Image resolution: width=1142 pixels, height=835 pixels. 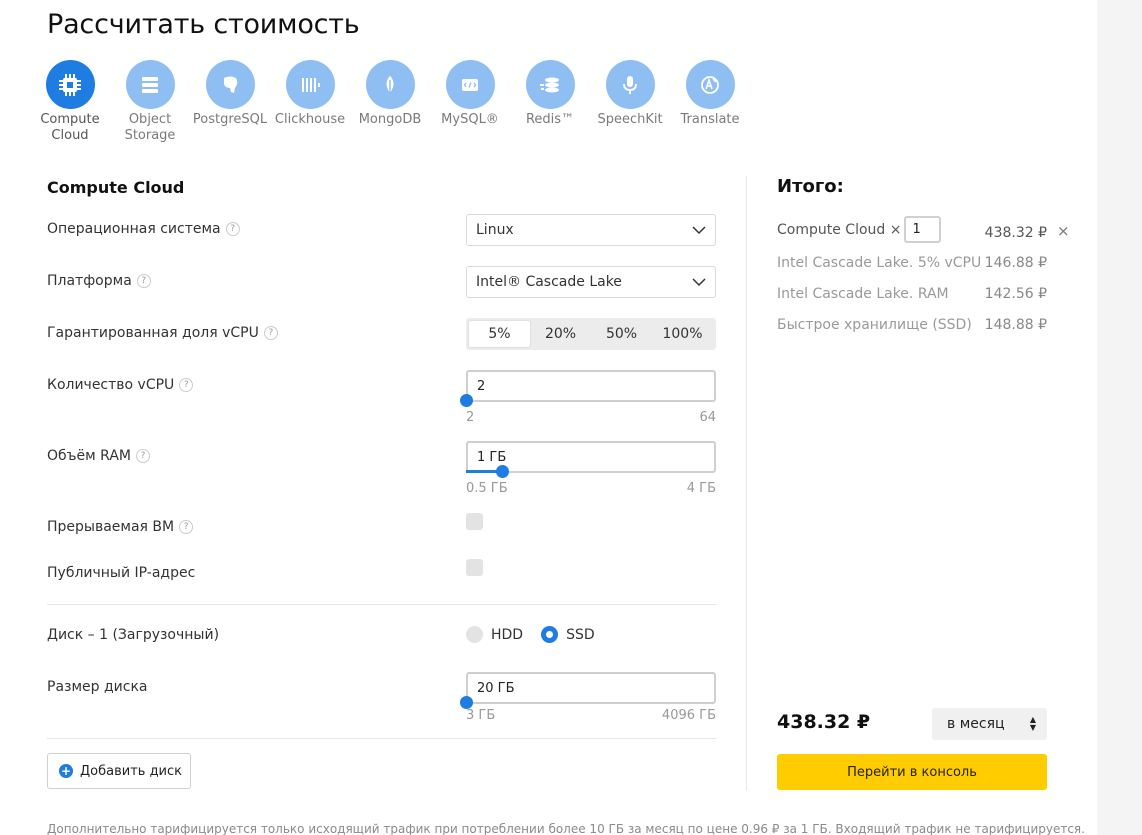 I want to click on public-ip-checkbox, so click(x=474, y=567).